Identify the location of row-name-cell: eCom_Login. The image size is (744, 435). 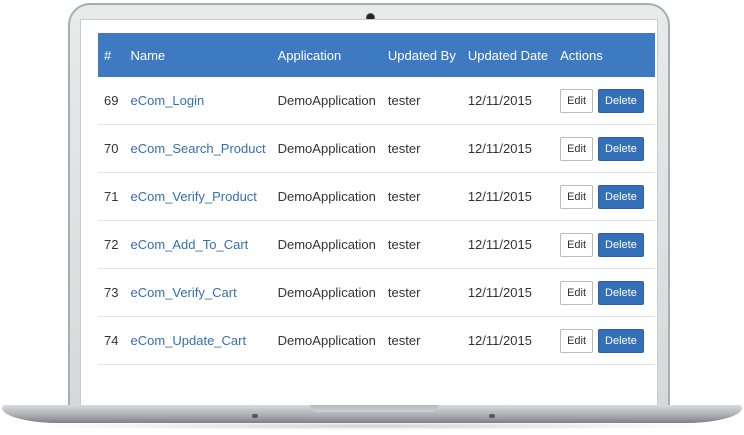
(198, 101).